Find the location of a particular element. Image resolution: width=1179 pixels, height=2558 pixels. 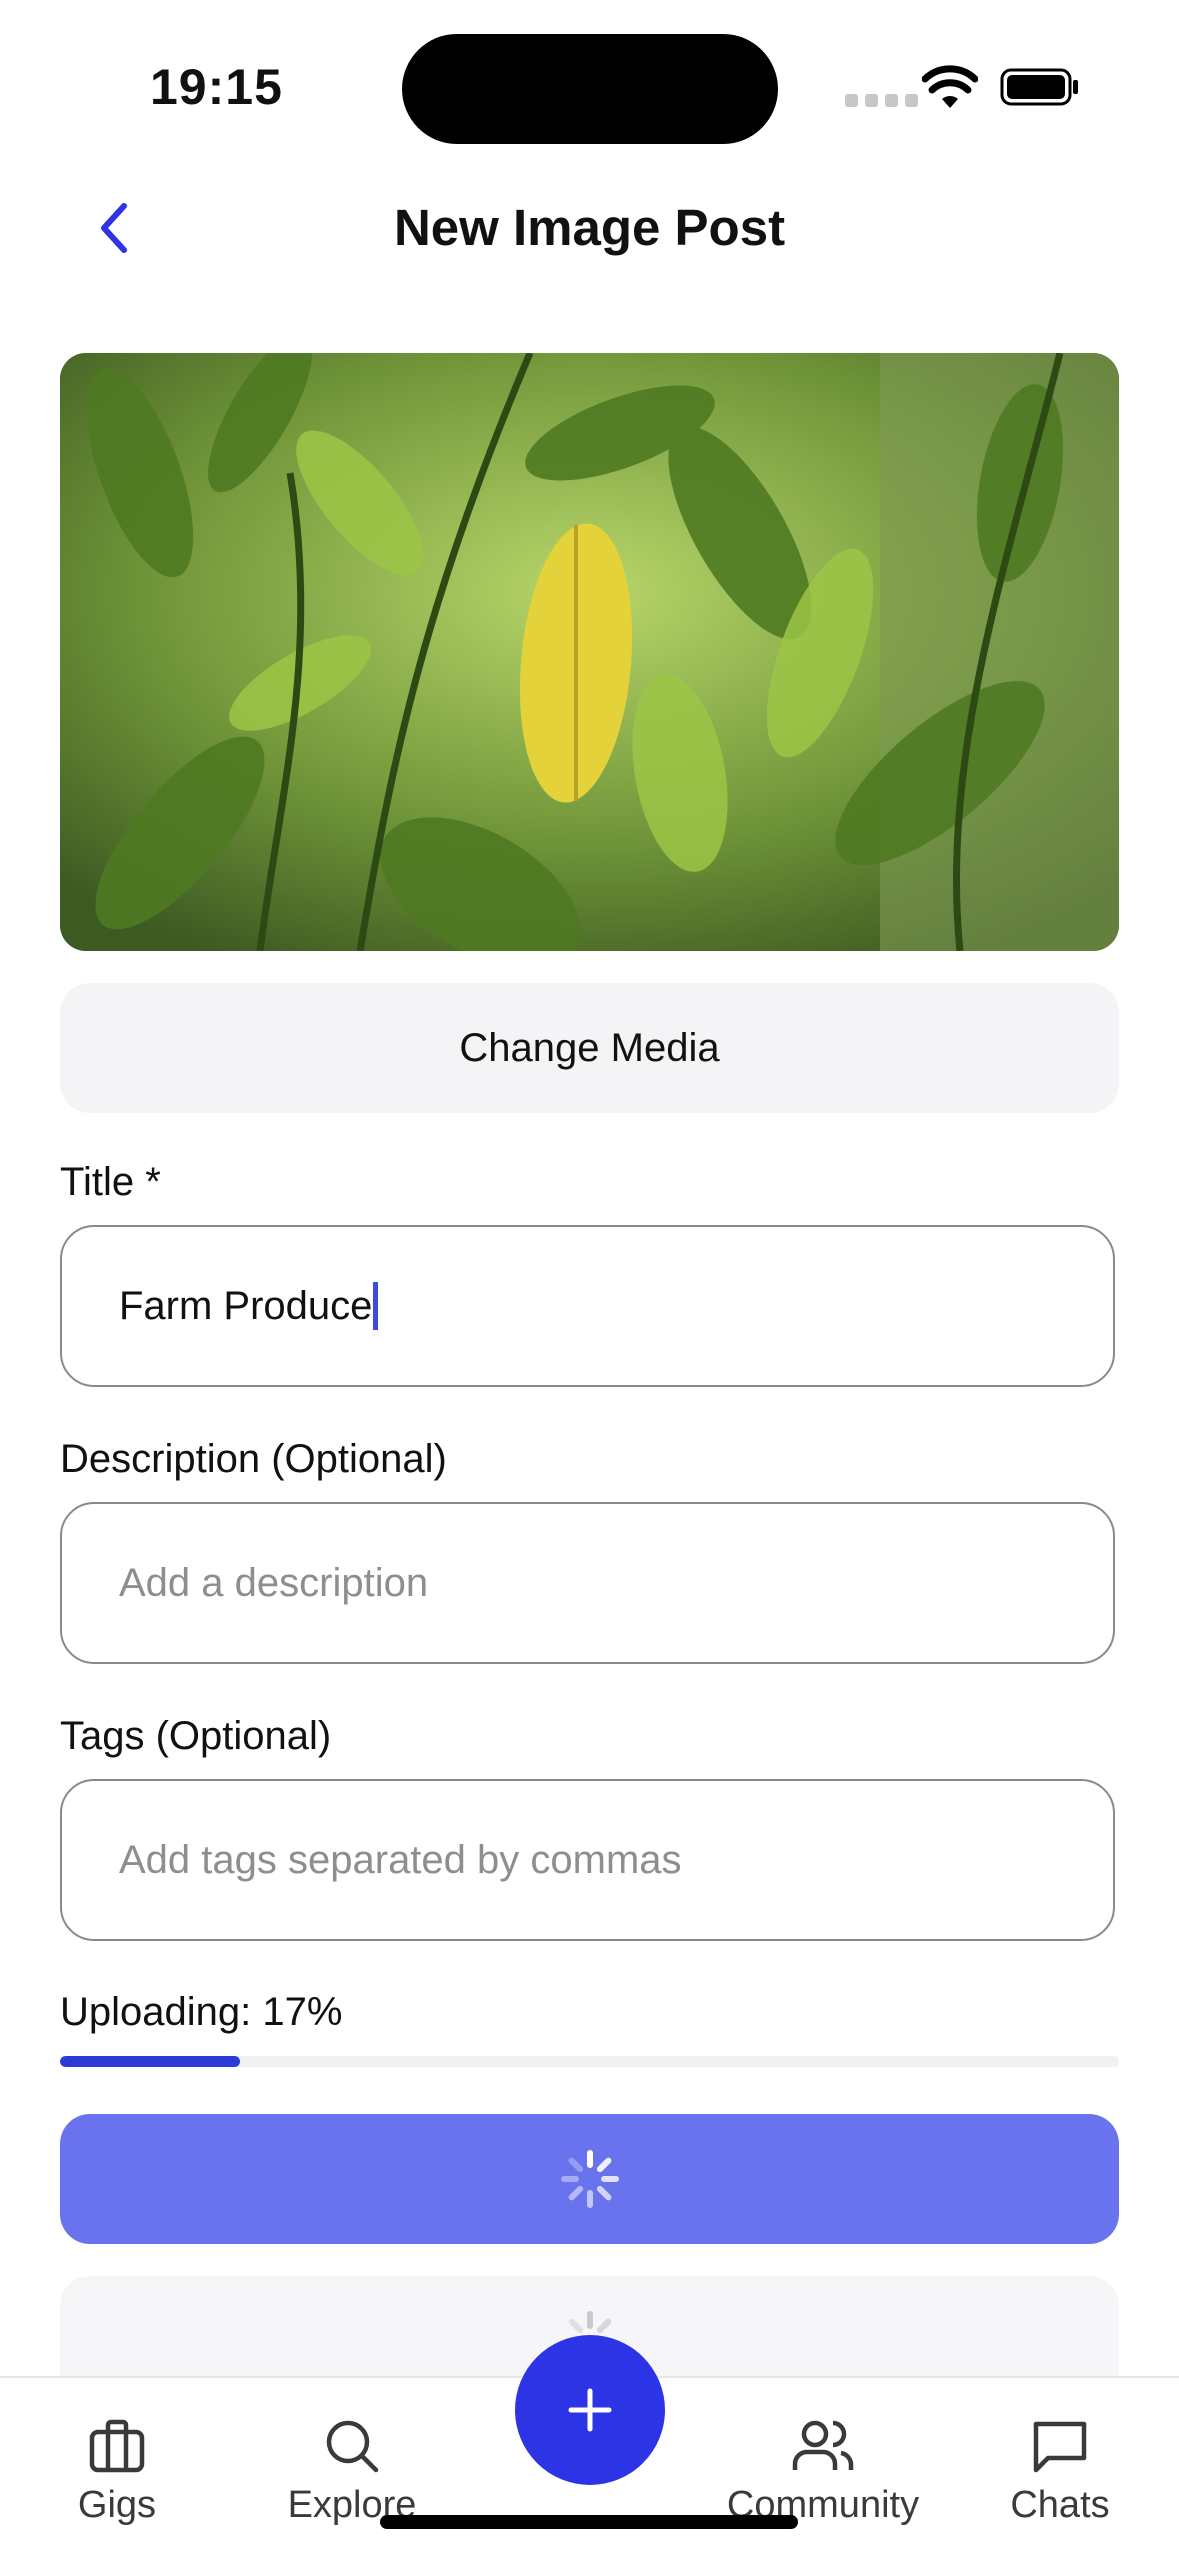

users-icon is located at coordinates (823, 2445).